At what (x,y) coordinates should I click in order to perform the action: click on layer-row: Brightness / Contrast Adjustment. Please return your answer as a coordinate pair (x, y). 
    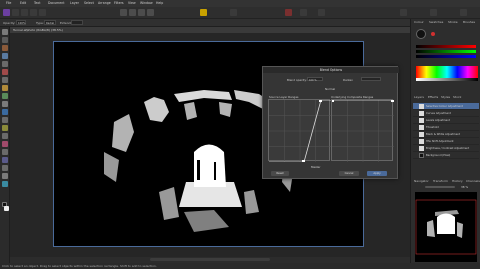
    Looking at the image, I should click on (446, 148).